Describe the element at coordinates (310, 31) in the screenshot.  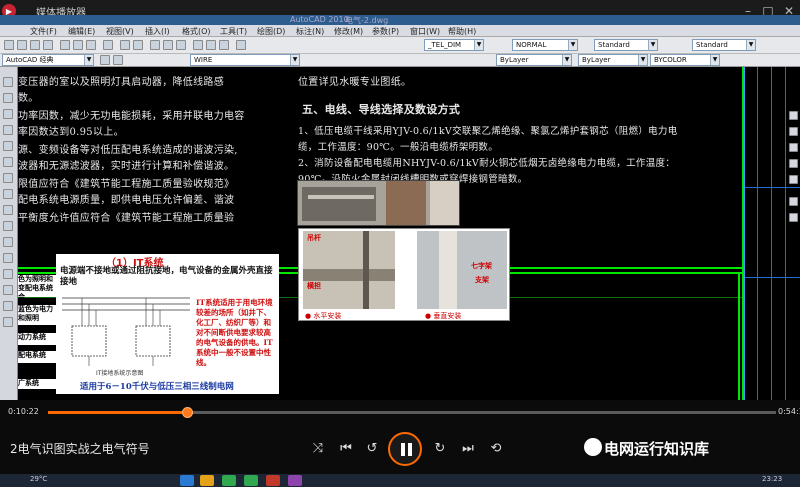
I see `menu-dimension: 标注(N)` at that location.